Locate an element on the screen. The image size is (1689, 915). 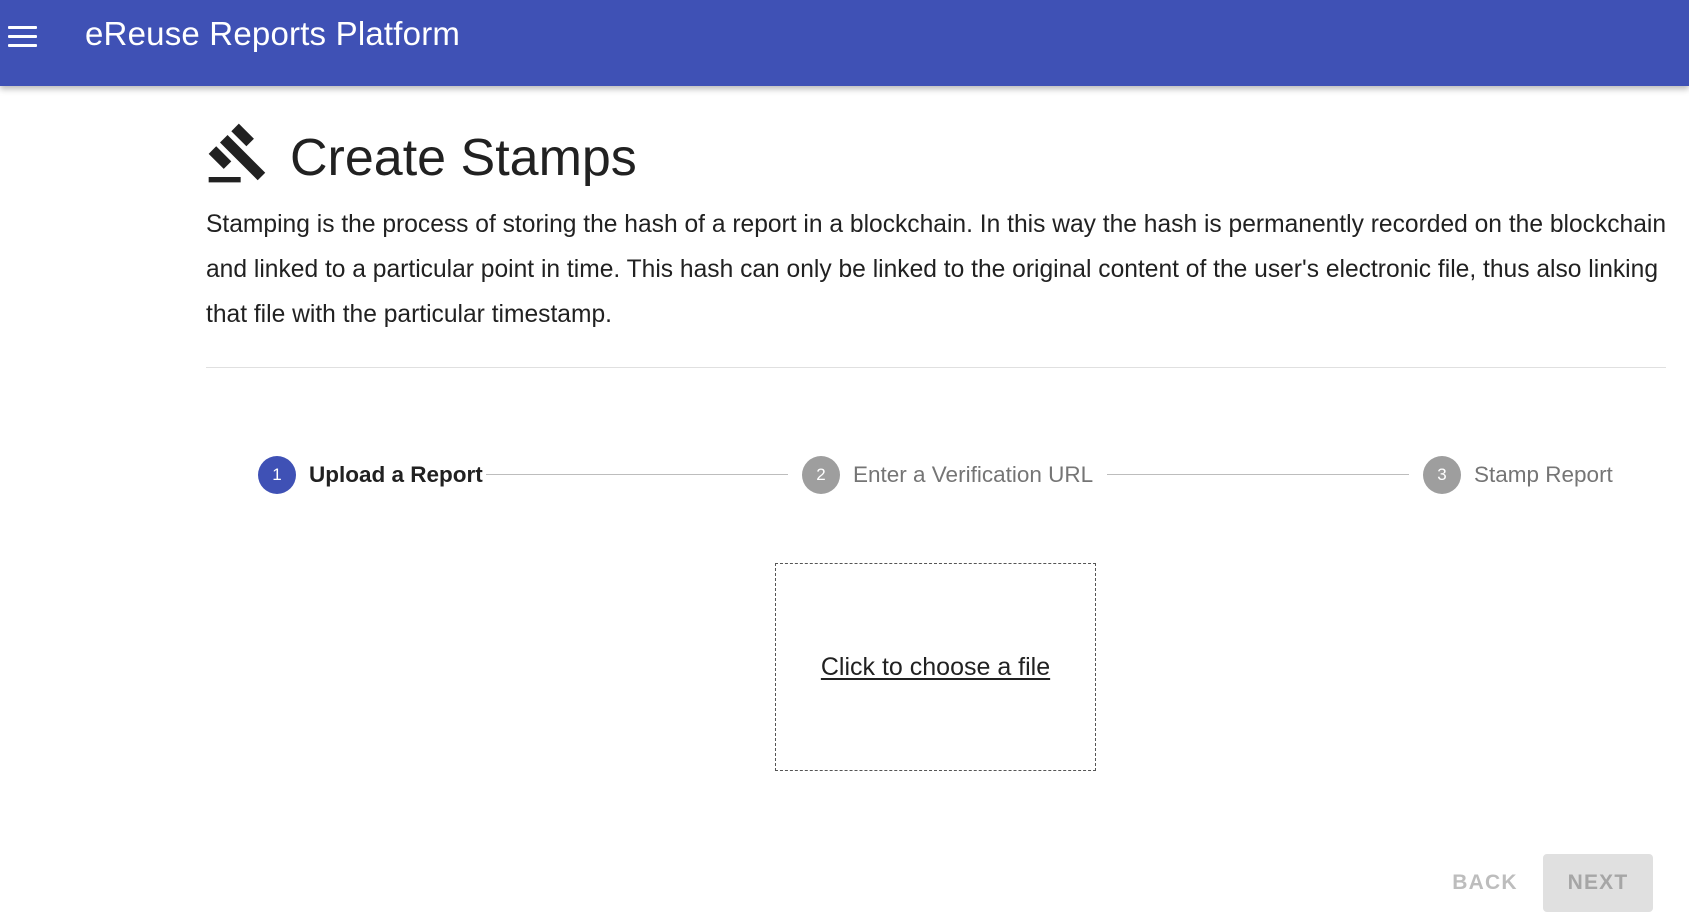
step-stamp-report: 3 Stamp Report is located at coordinates (1518, 475).